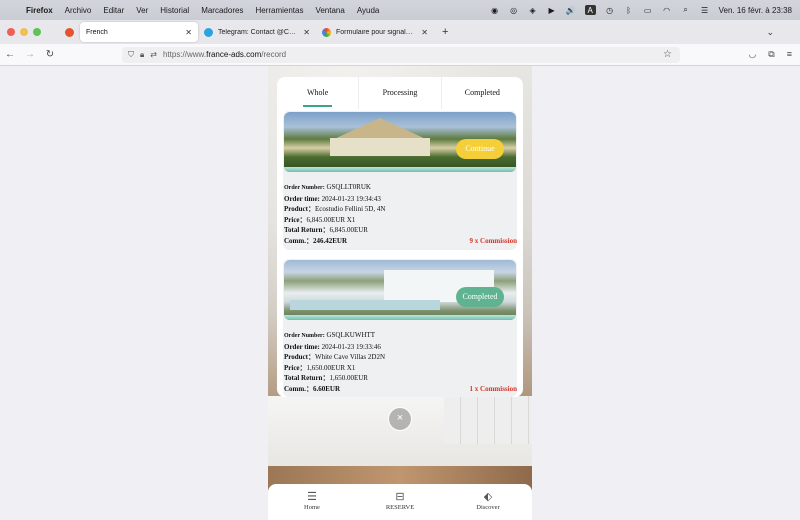 This screenshot has height=520, width=800. What do you see at coordinates (351, 335) in the screenshot?
I see `order-number: GSQLKUWHTT` at bounding box center [351, 335].